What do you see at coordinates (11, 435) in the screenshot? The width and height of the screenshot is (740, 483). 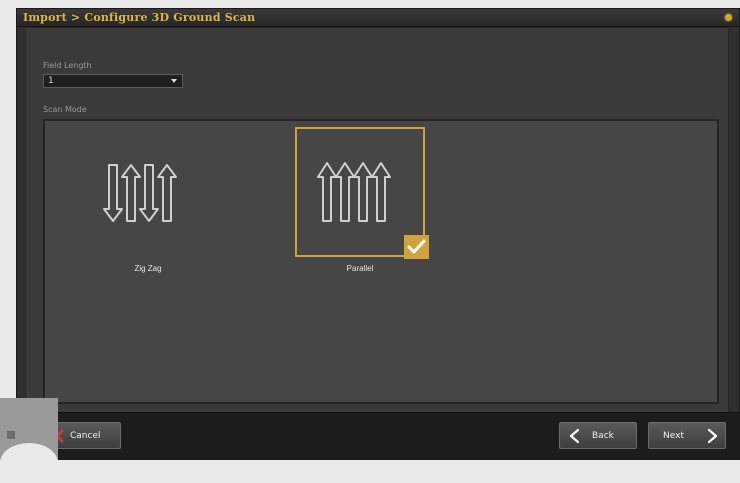 I see `decorative-corner-dot` at bounding box center [11, 435].